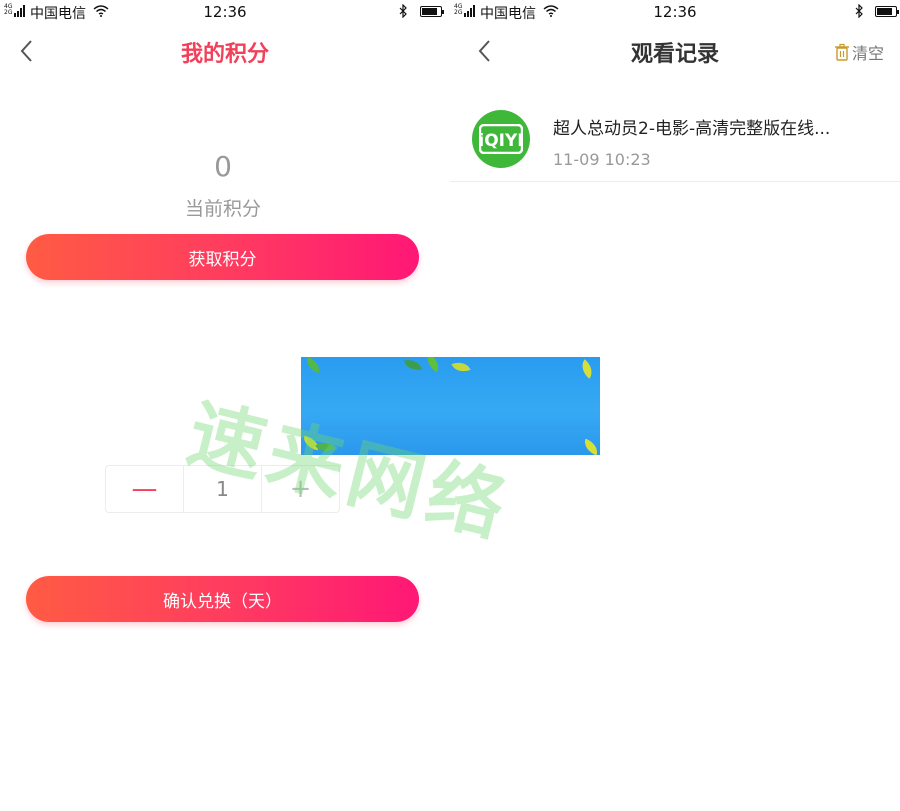  I want to click on iqiyi-logo-icon: iQIYI, so click(501, 139).